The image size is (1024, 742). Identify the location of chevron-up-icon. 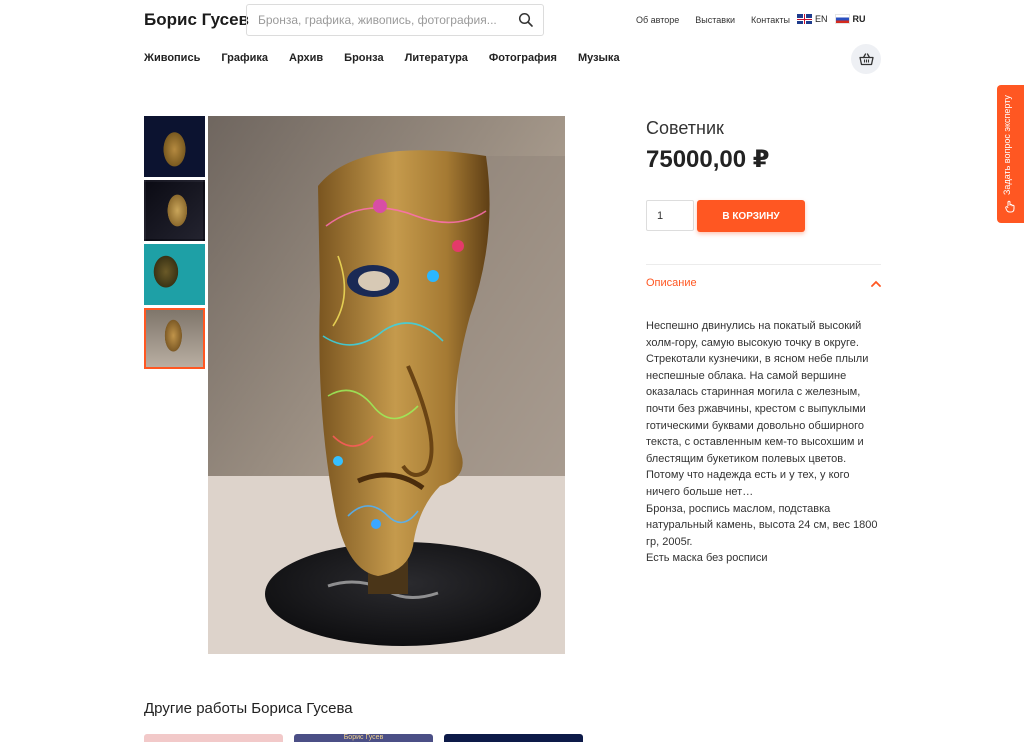
(876, 283).